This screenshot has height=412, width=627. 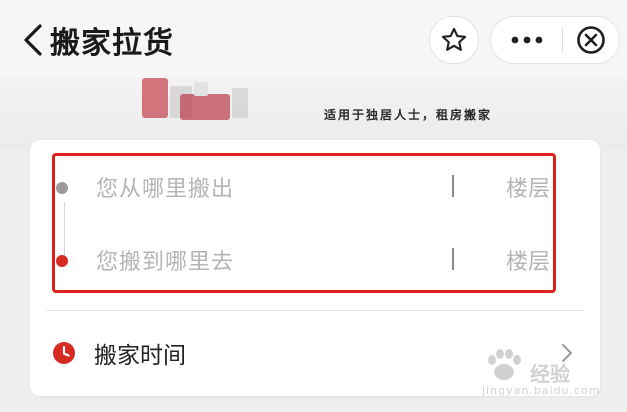 I want to click on origin-dot-icon, so click(x=62, y=188).